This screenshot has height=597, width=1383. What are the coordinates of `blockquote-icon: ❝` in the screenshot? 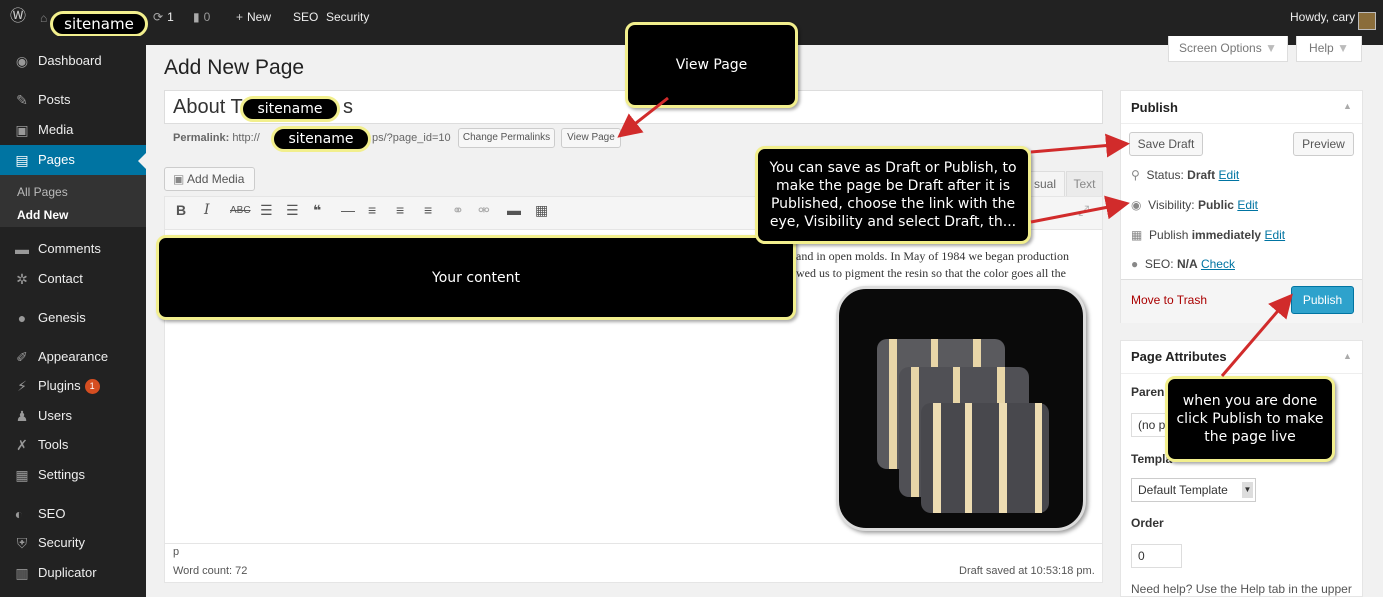 It's located at (317, 210).